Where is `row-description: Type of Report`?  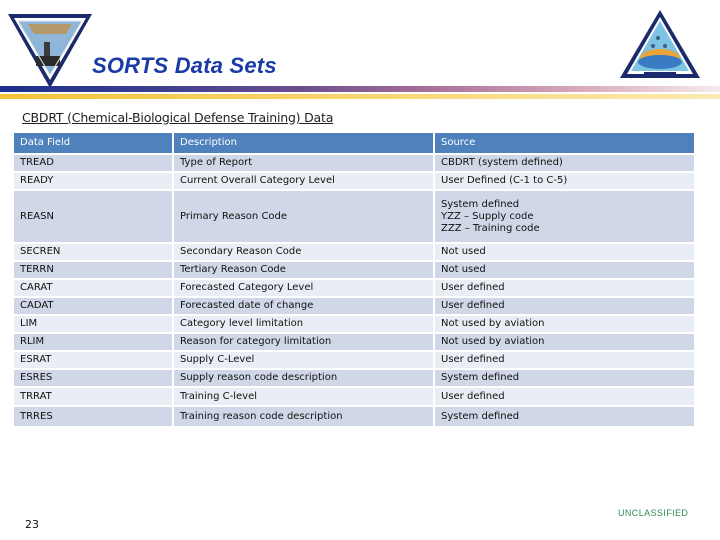 row-description: Type of Report is located at coordinates (303, 163).